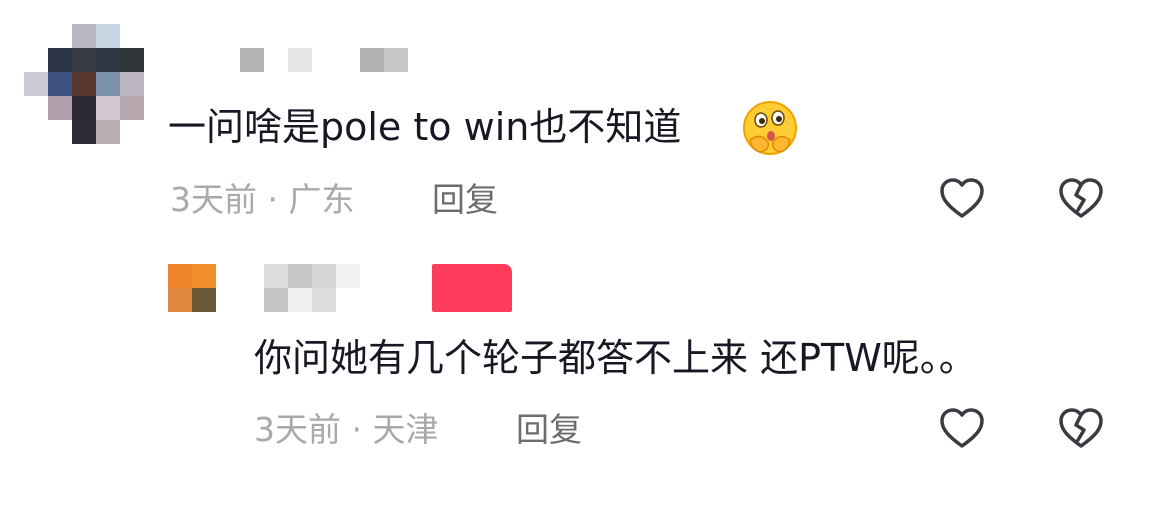 The height and width of the screenshot is (515, 1157). Describe the element at coordinates (472, 288) in the screenshot. I see `author-tag` at that location.